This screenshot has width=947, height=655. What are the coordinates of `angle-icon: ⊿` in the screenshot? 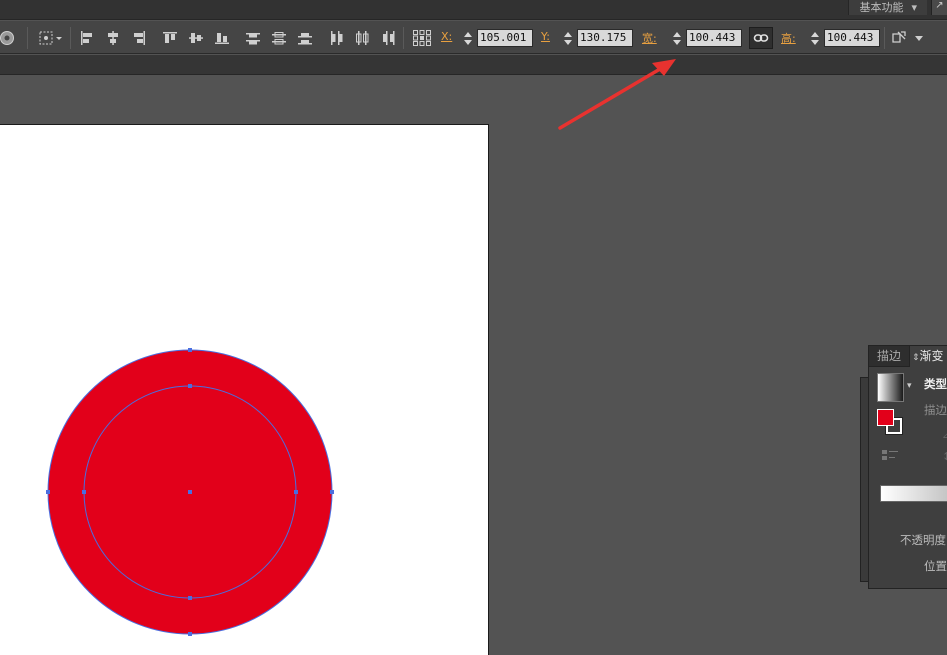 It's located at (944, 435).